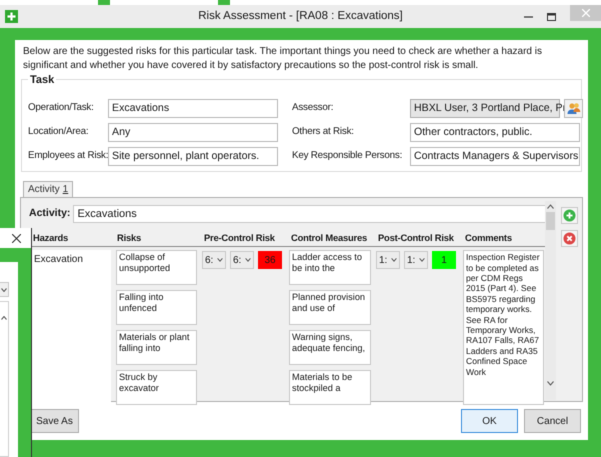  What do you see at coordinates (193, 156) in the screenshot?
I see `text-field: Site personnel, plant operators.` at bounding box center [193, 156].